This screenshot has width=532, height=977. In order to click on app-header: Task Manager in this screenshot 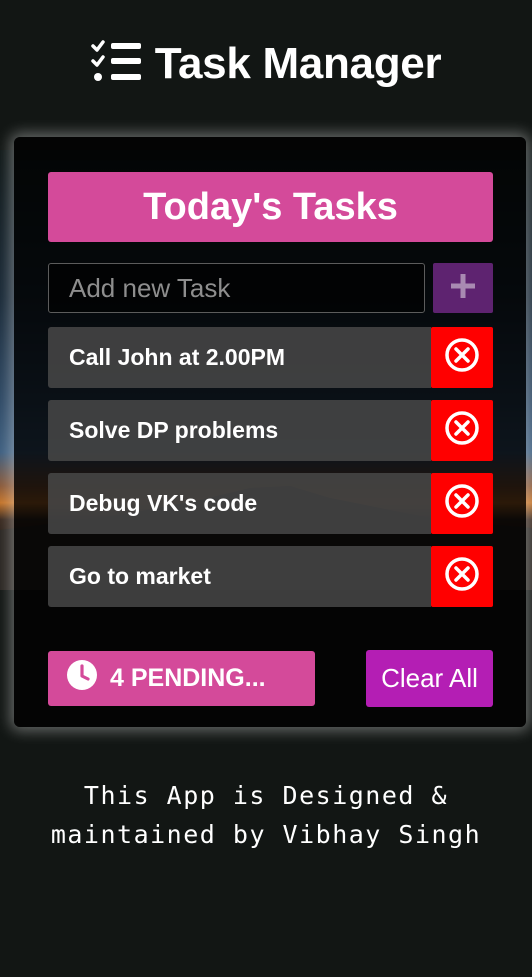, I will do `click(266, 64)`.